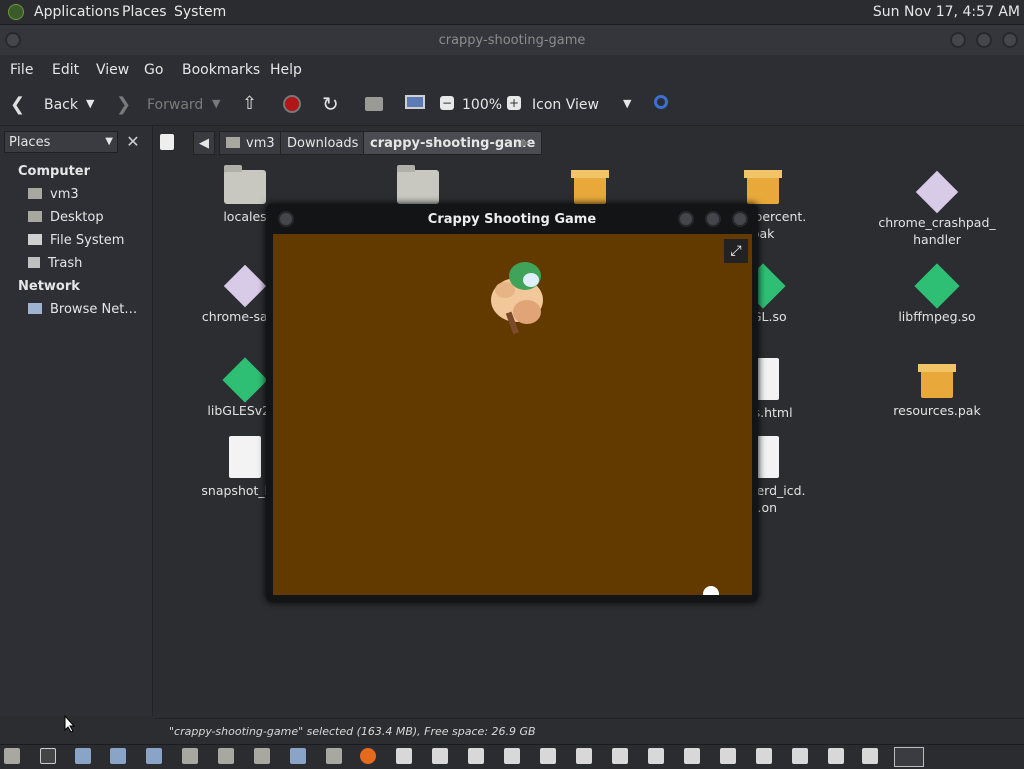 The height and width of the screenshot is (769, 1024). I want to click on system-menu: System, so click(200, 12).